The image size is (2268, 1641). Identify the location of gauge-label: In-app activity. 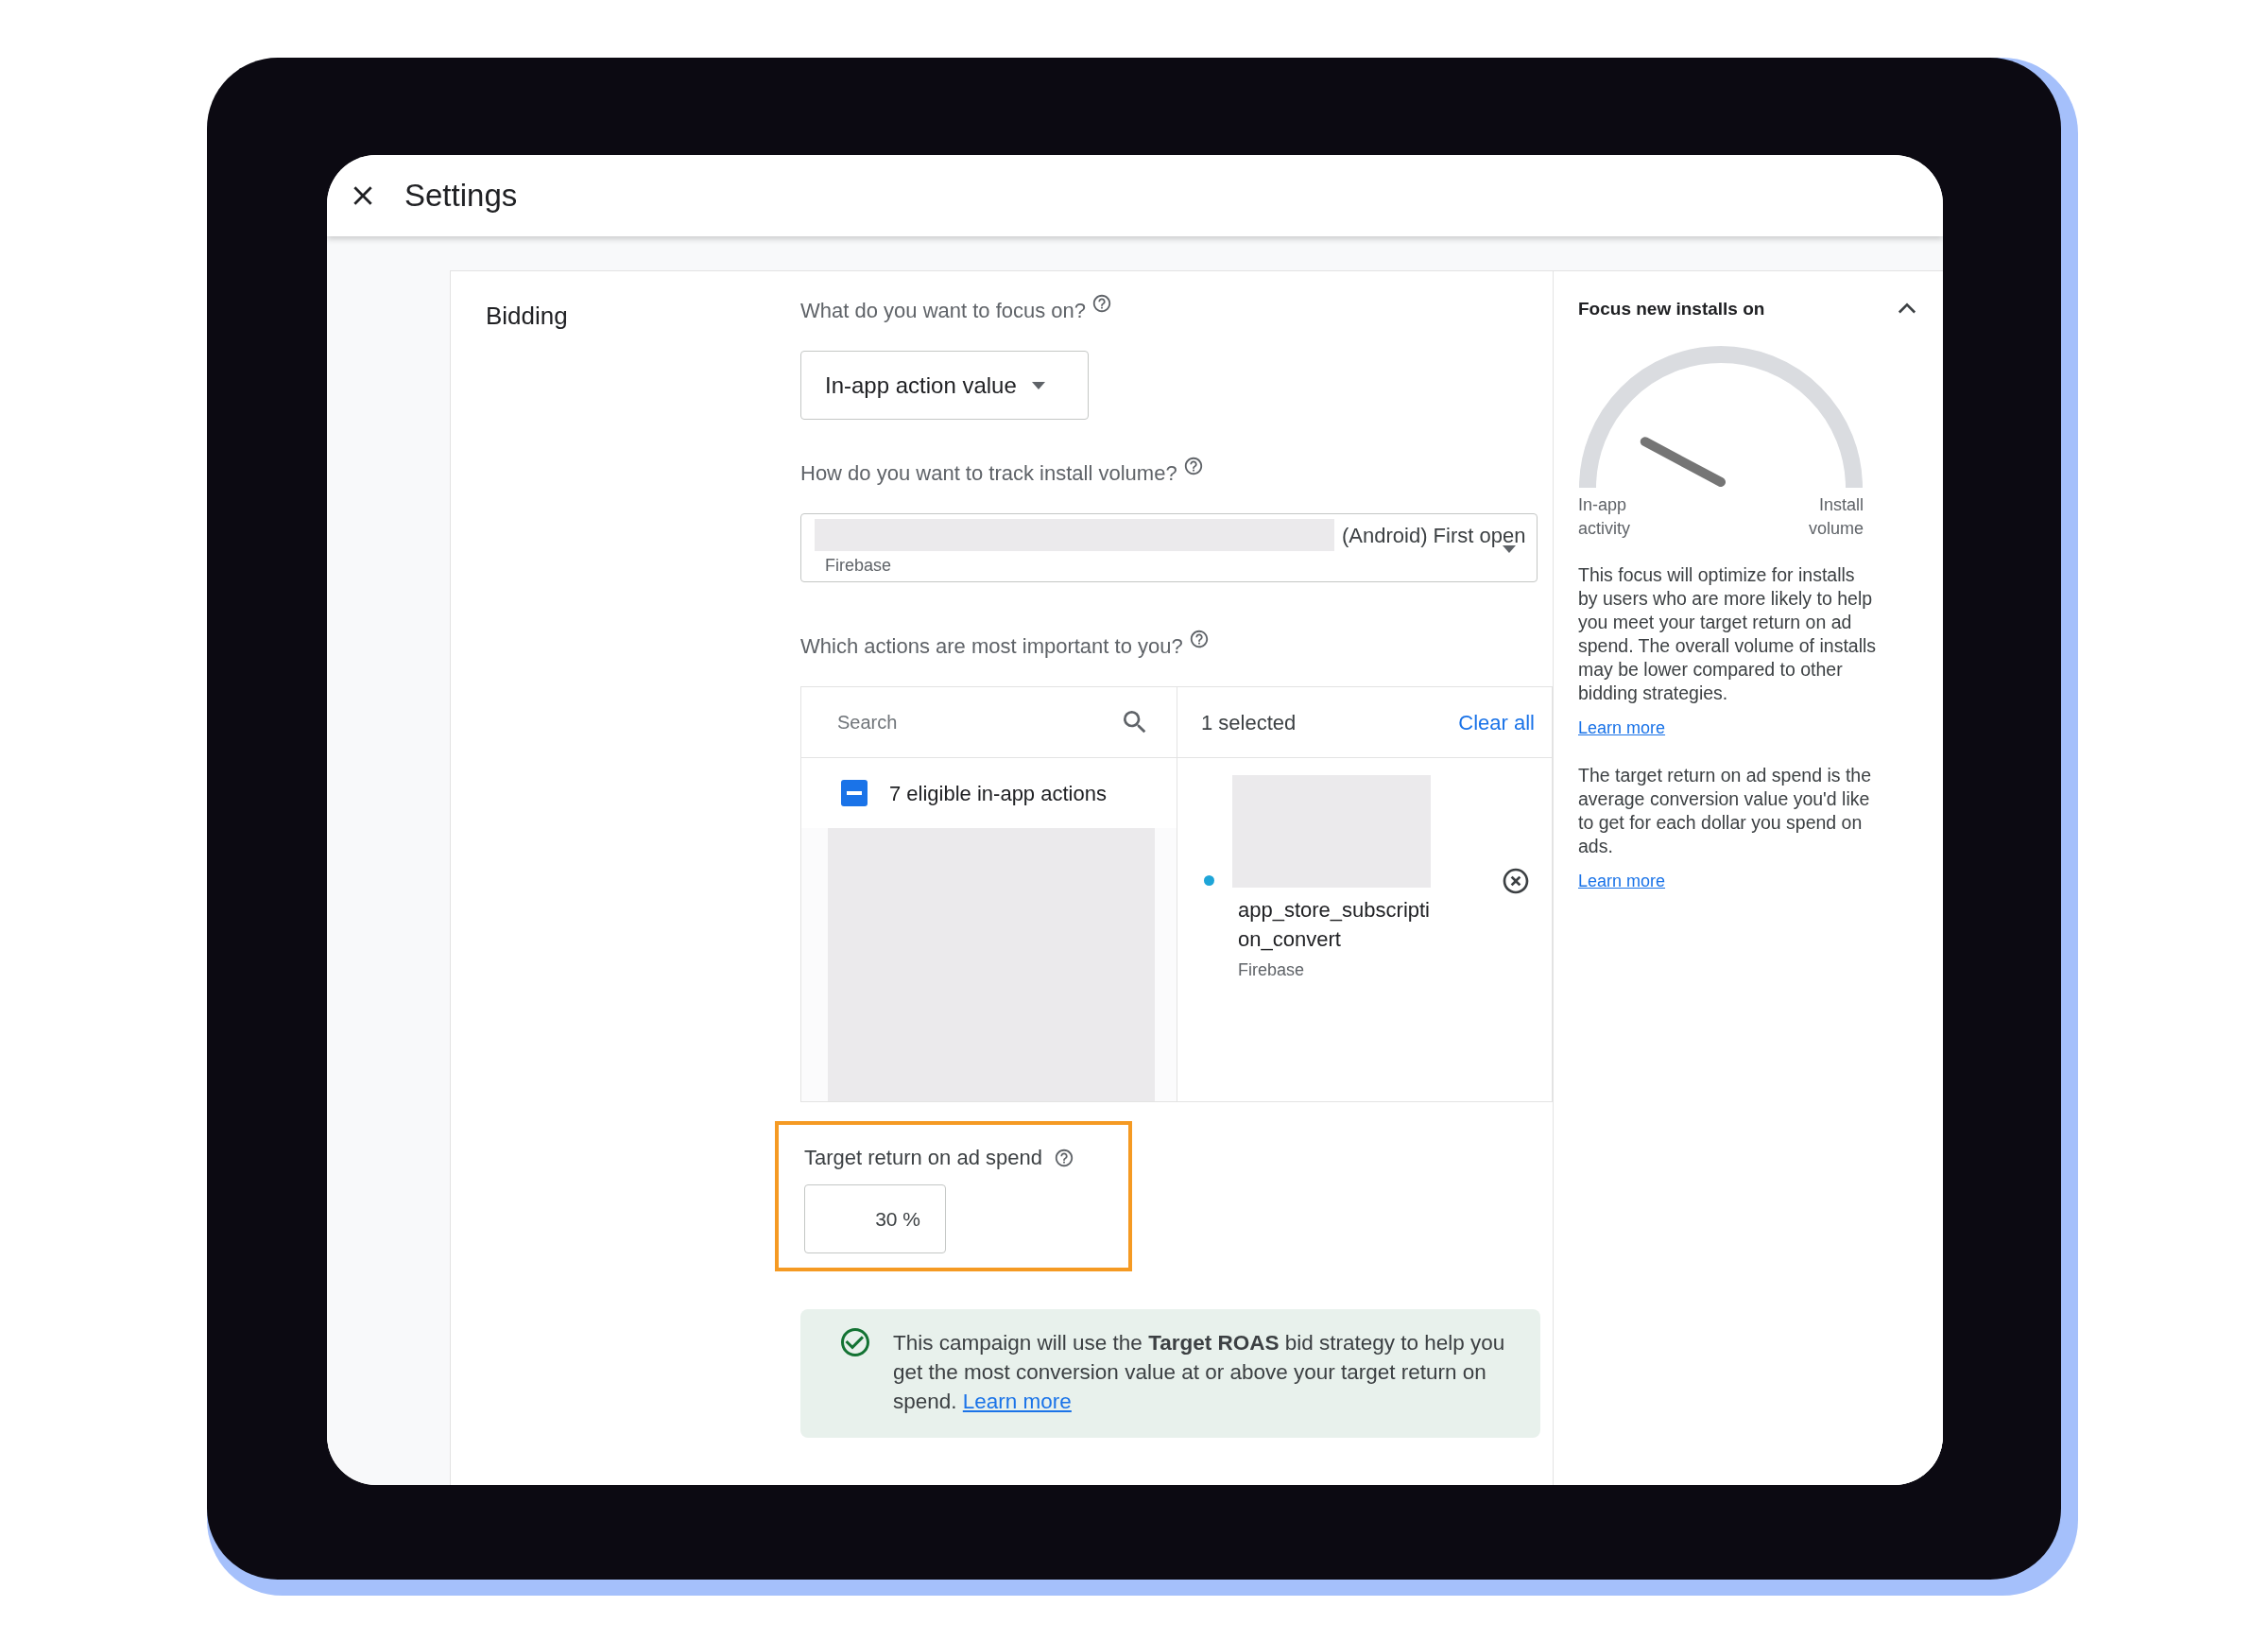
(1604, 516).